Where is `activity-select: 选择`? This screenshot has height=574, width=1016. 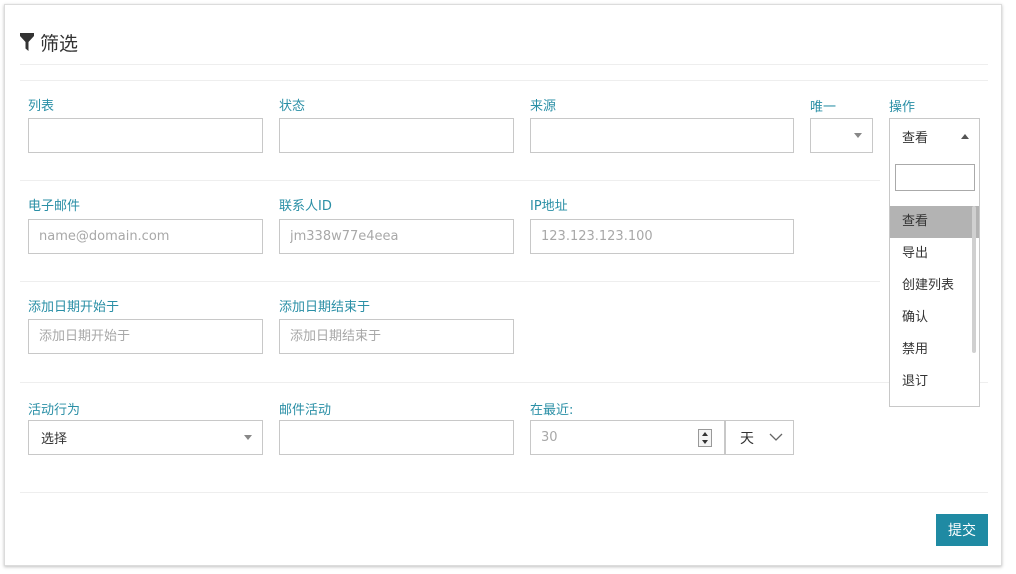
activity-select: 选择 is located at coordinates (145, 437).